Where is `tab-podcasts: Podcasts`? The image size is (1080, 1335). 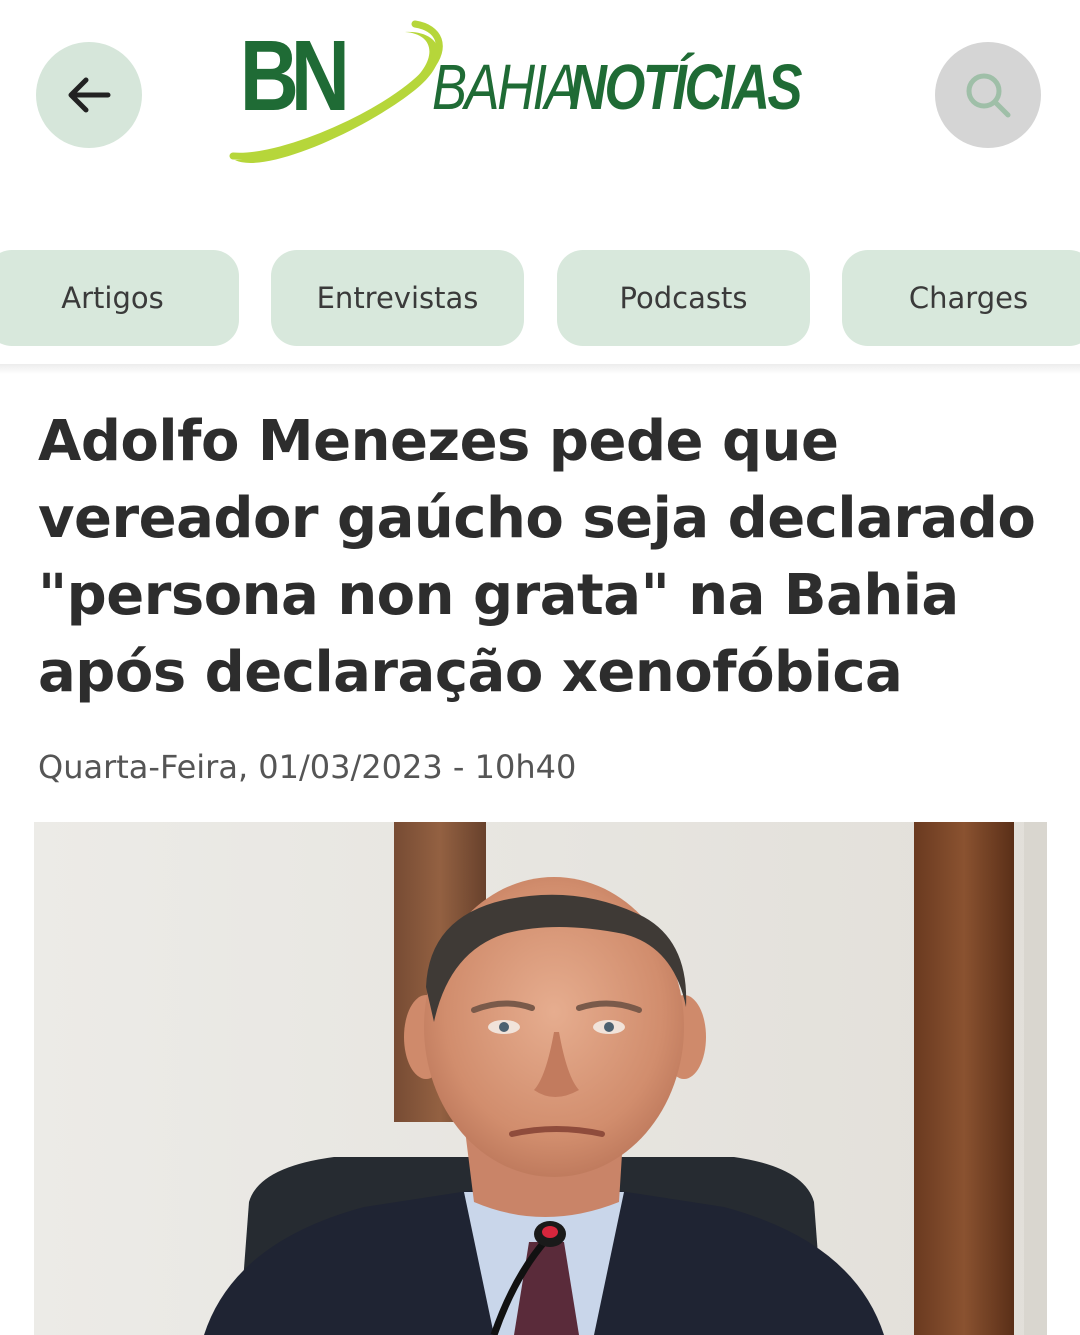 tab-podcasts: Podcasts is located at coordinates (683, 298).